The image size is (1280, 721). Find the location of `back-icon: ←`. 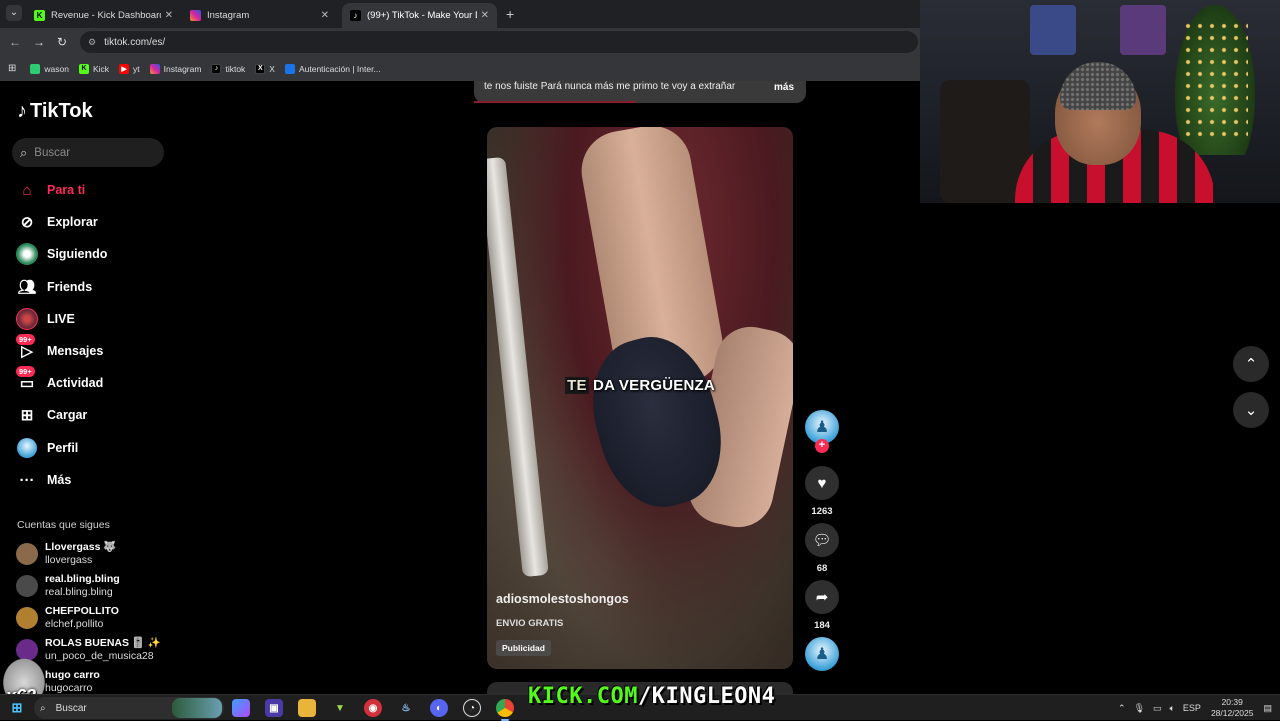

back-icon: ← is located at coordinates (15, 42).